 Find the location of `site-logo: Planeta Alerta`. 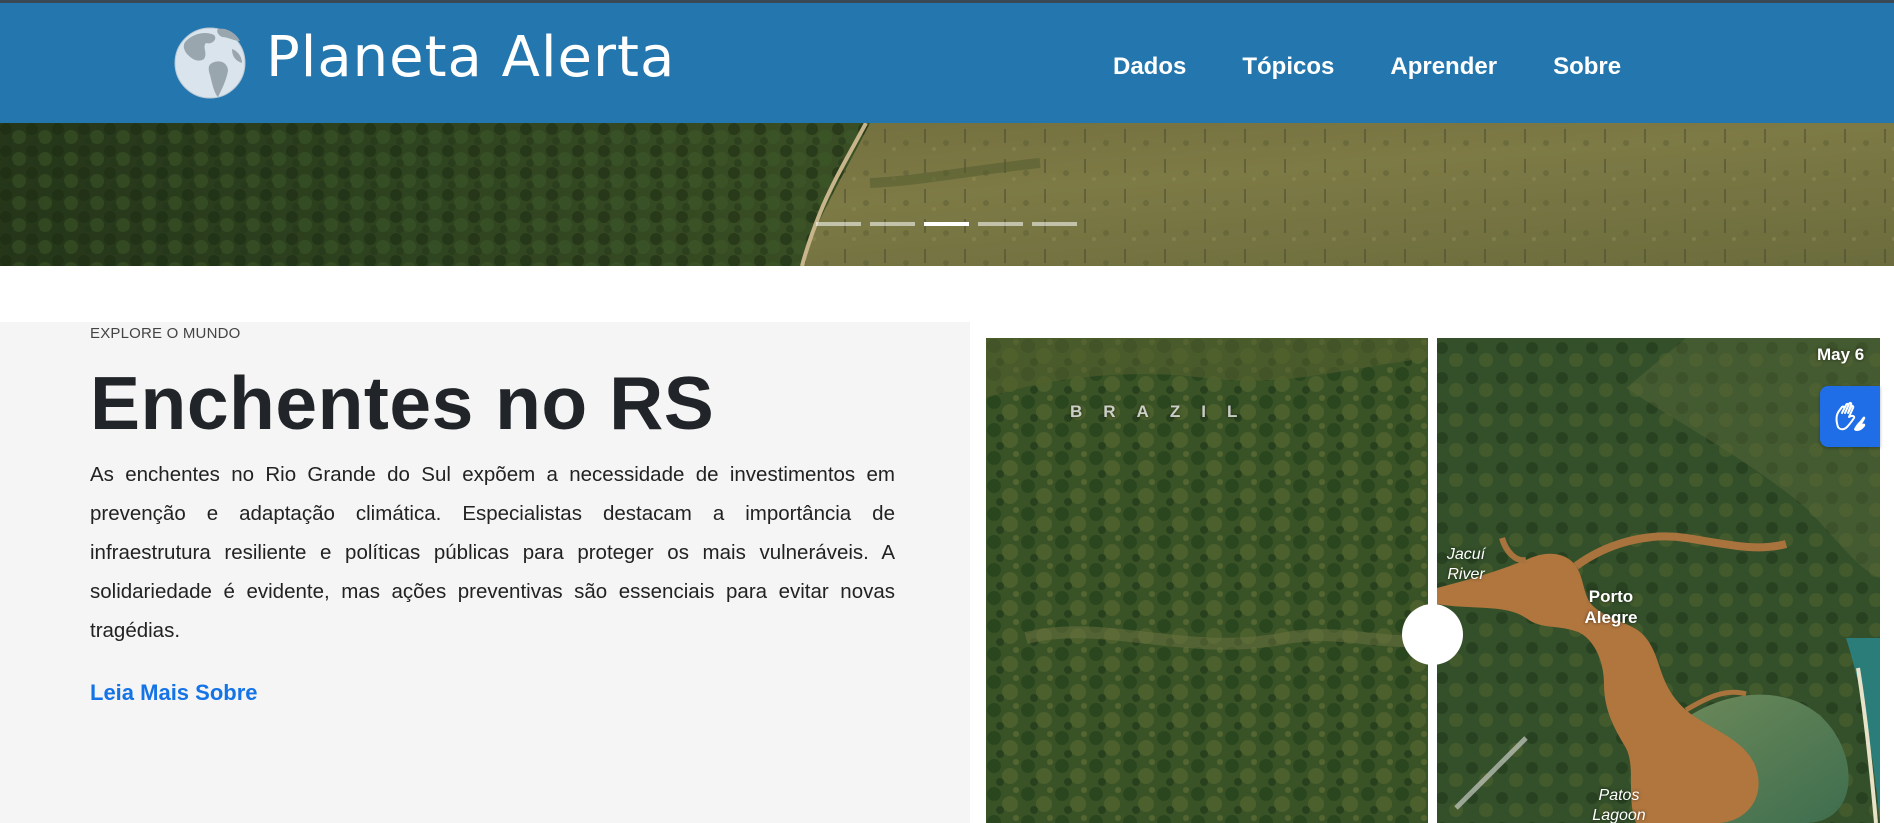

site-logo: Planeta Alerta is located at coordinates (423, 64).